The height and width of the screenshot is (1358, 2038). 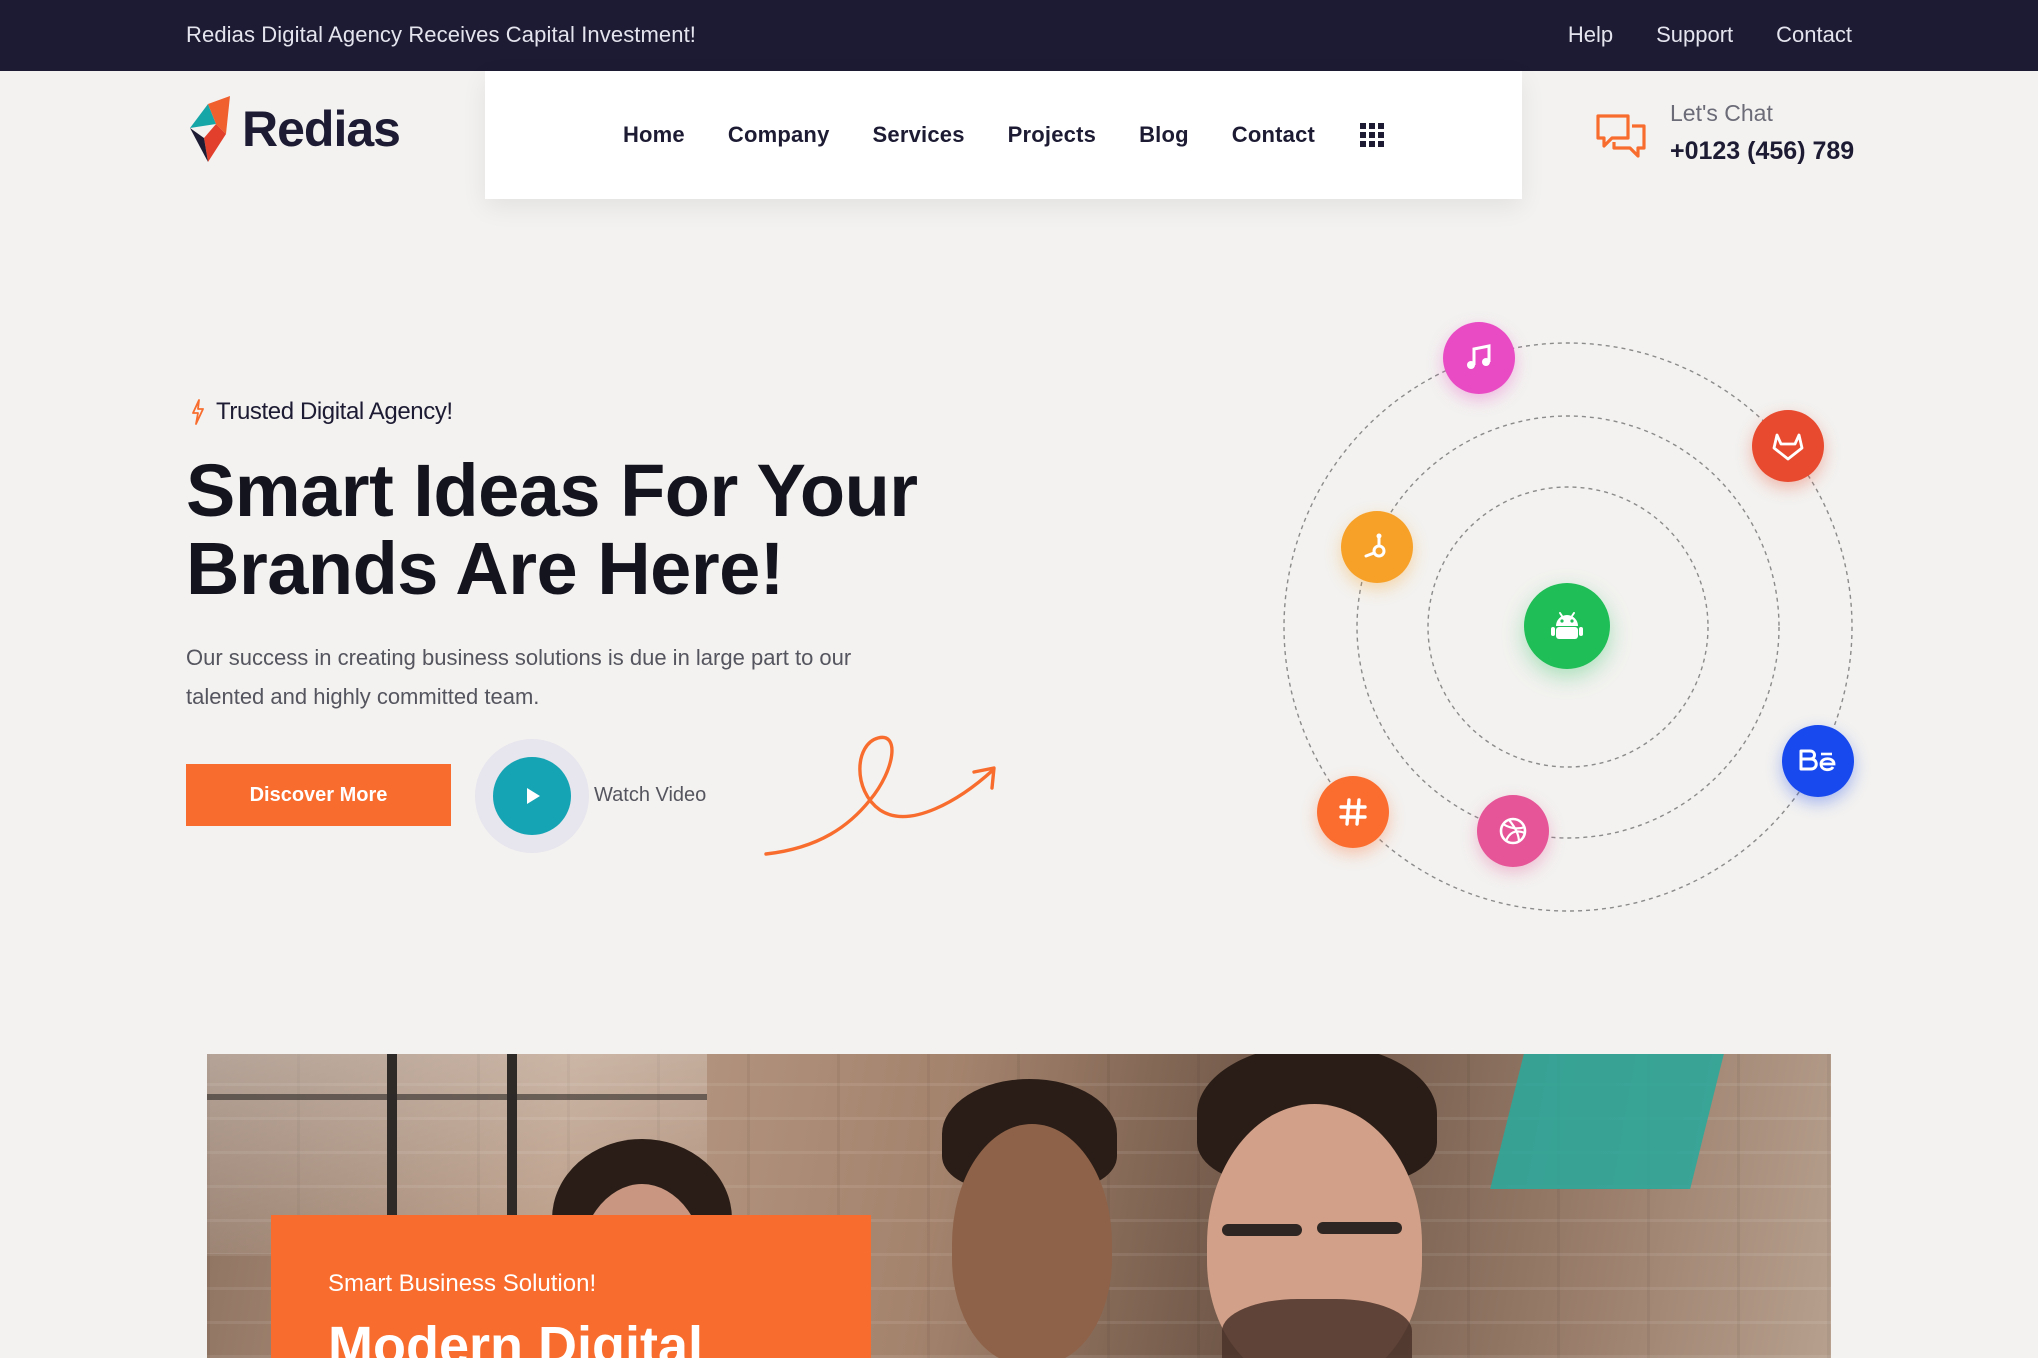 What do you see at coordinates (1164, 135) in the screenshot?
I see `nav-blog: Blog` at bounding box center [1164, 135].